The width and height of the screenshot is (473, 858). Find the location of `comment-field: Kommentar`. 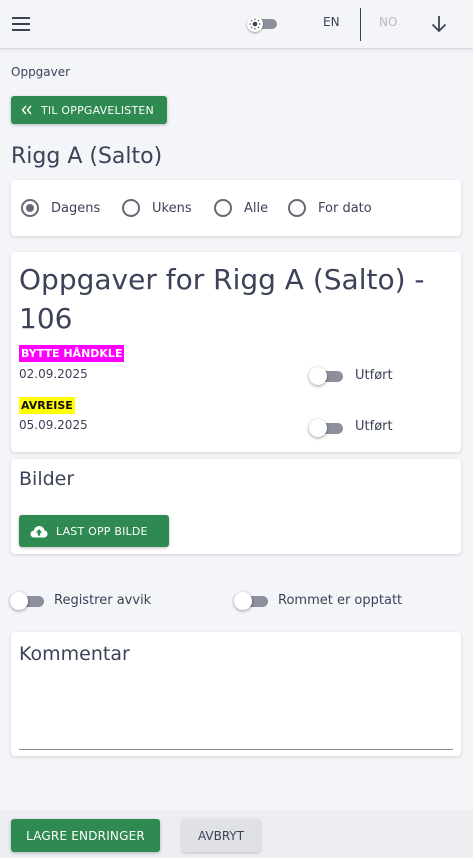

comment-field: Kommentar is located at coordinates (236, 694).